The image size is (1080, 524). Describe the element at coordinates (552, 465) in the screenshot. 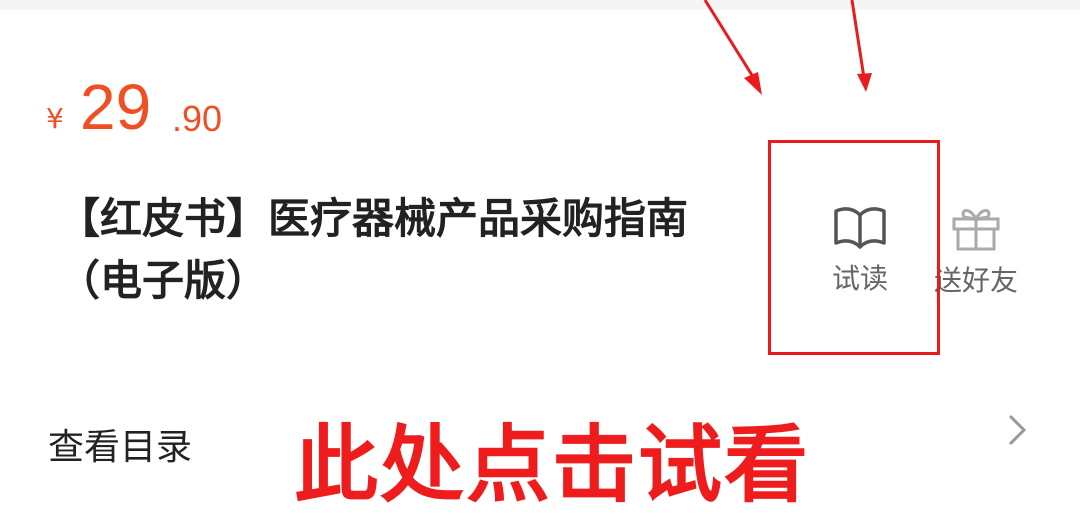

I see `annotation-text: 此处点击试看` at that location.